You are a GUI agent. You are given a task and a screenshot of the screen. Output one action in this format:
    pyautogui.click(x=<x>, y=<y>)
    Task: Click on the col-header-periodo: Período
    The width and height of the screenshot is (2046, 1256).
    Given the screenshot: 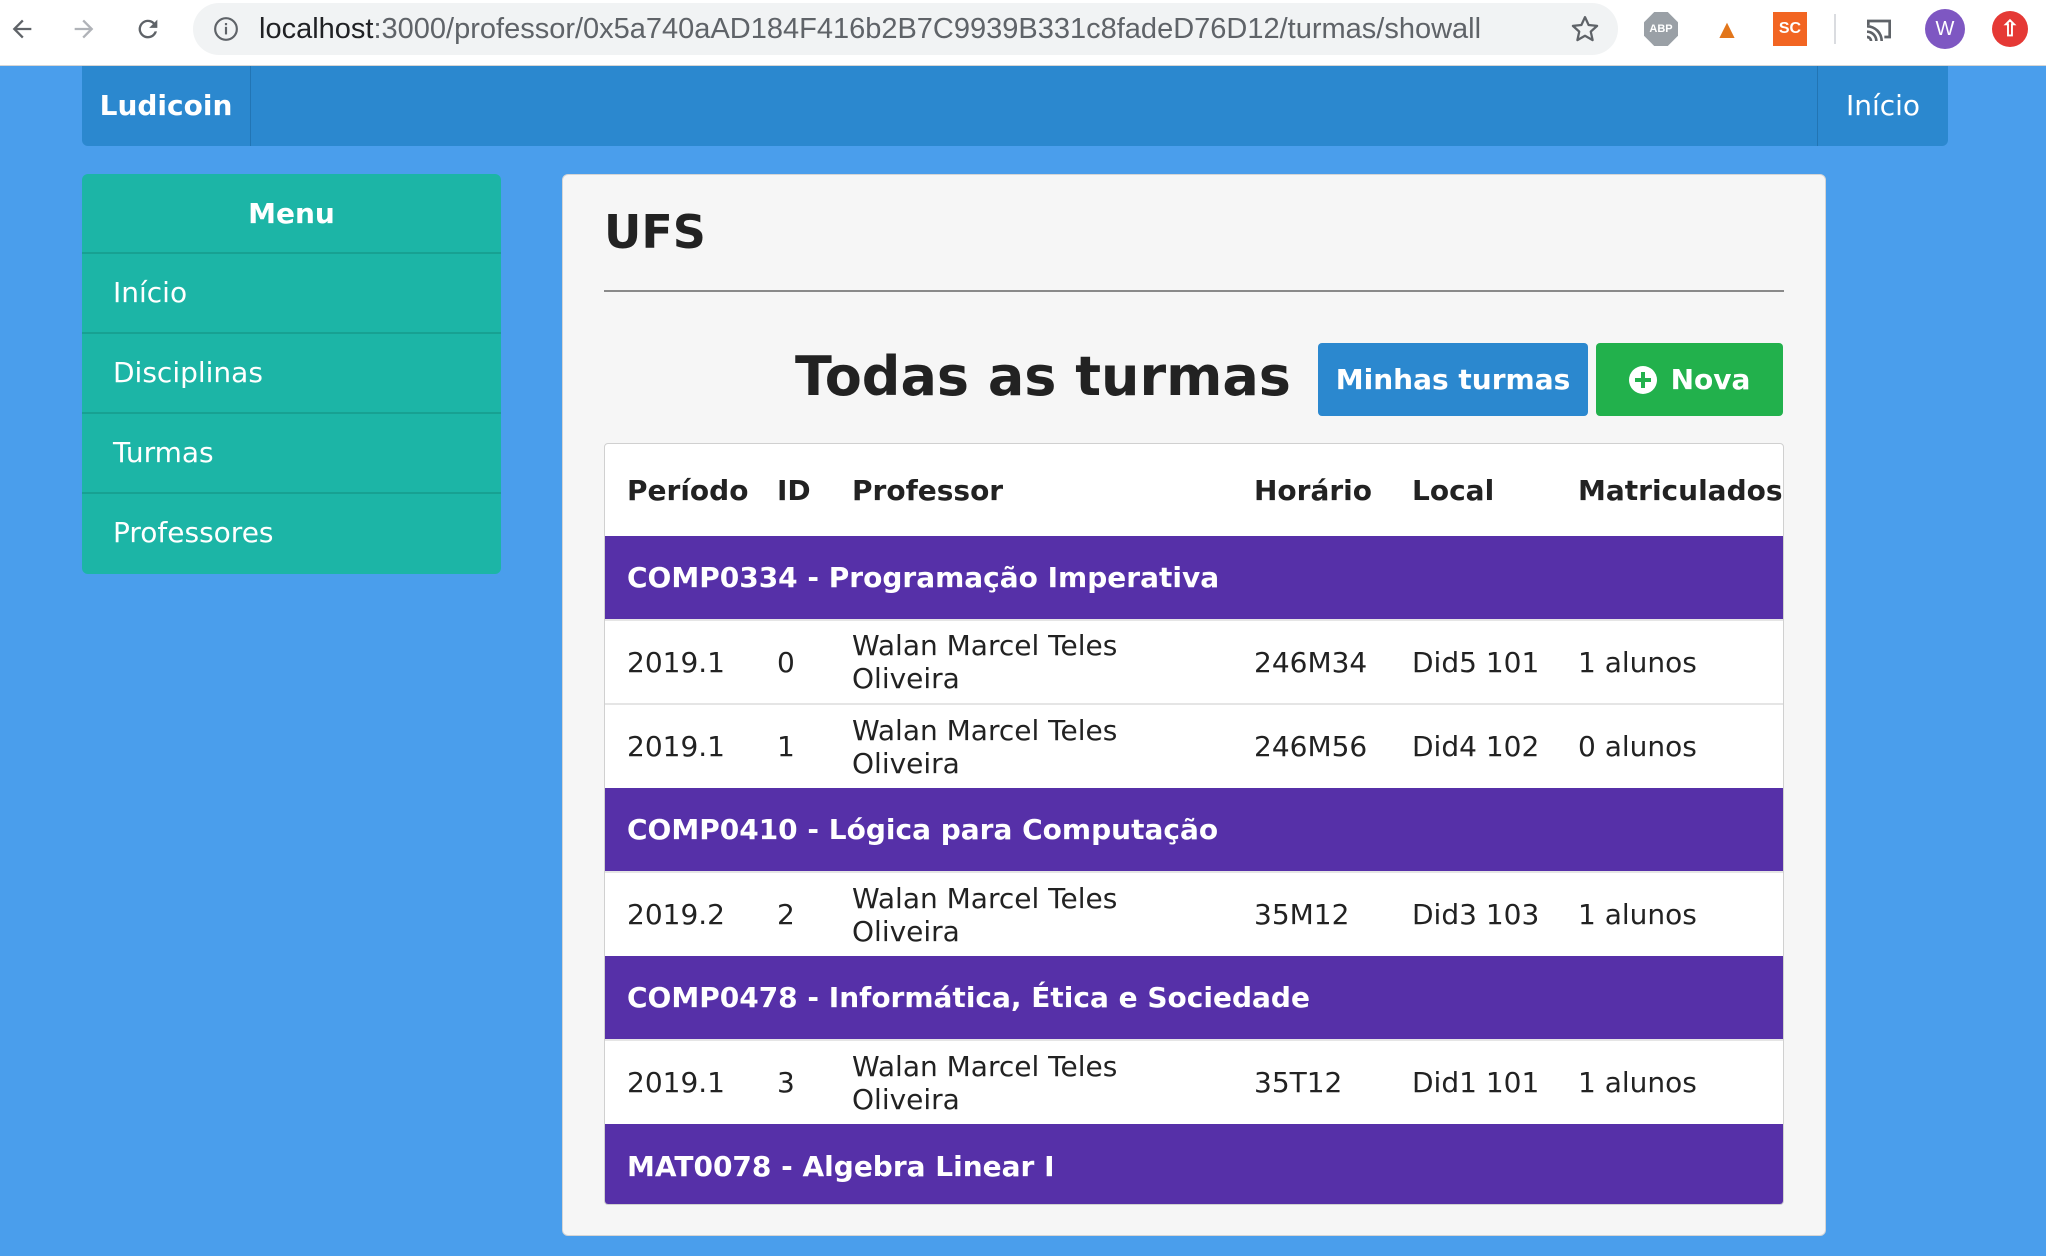 What is the action you would take?
    pyautogui.click(x=680, y=490)
    